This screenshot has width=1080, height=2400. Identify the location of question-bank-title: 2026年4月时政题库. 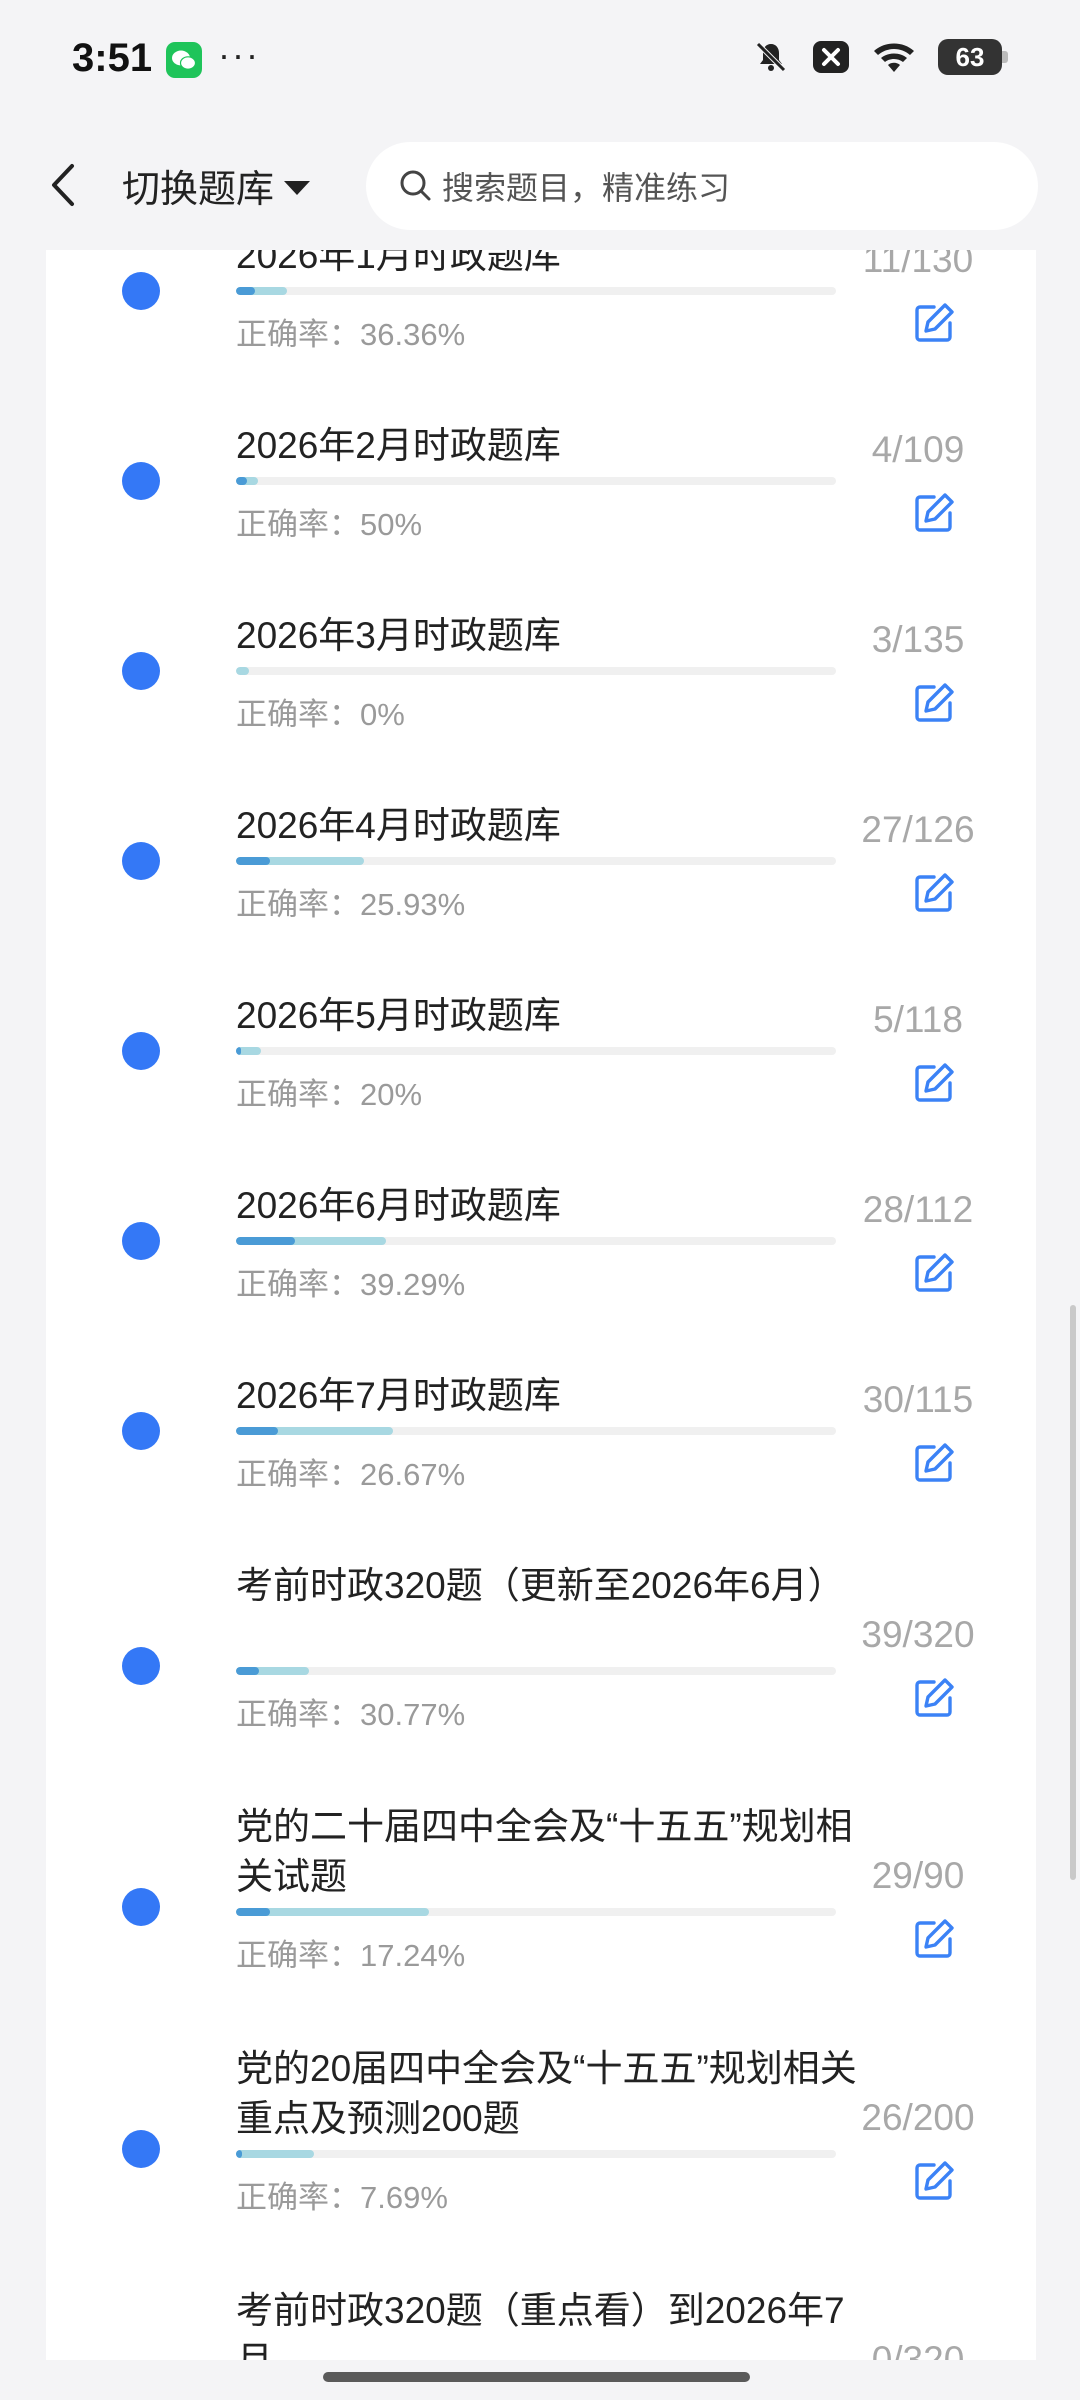
(398, 825).